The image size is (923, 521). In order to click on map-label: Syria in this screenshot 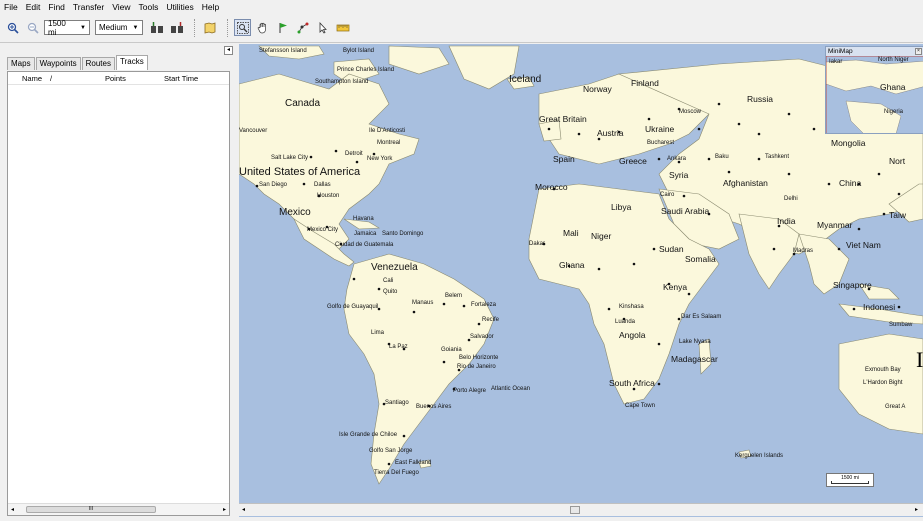, I will do `click(679, 175)`.